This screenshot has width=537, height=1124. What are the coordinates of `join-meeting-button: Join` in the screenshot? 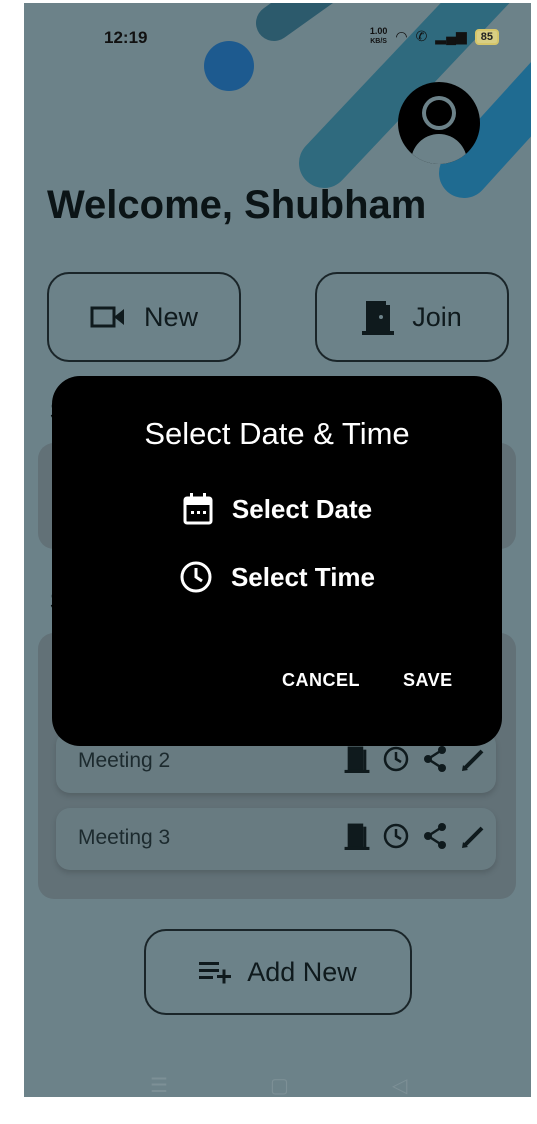 It's located at (412, 317).